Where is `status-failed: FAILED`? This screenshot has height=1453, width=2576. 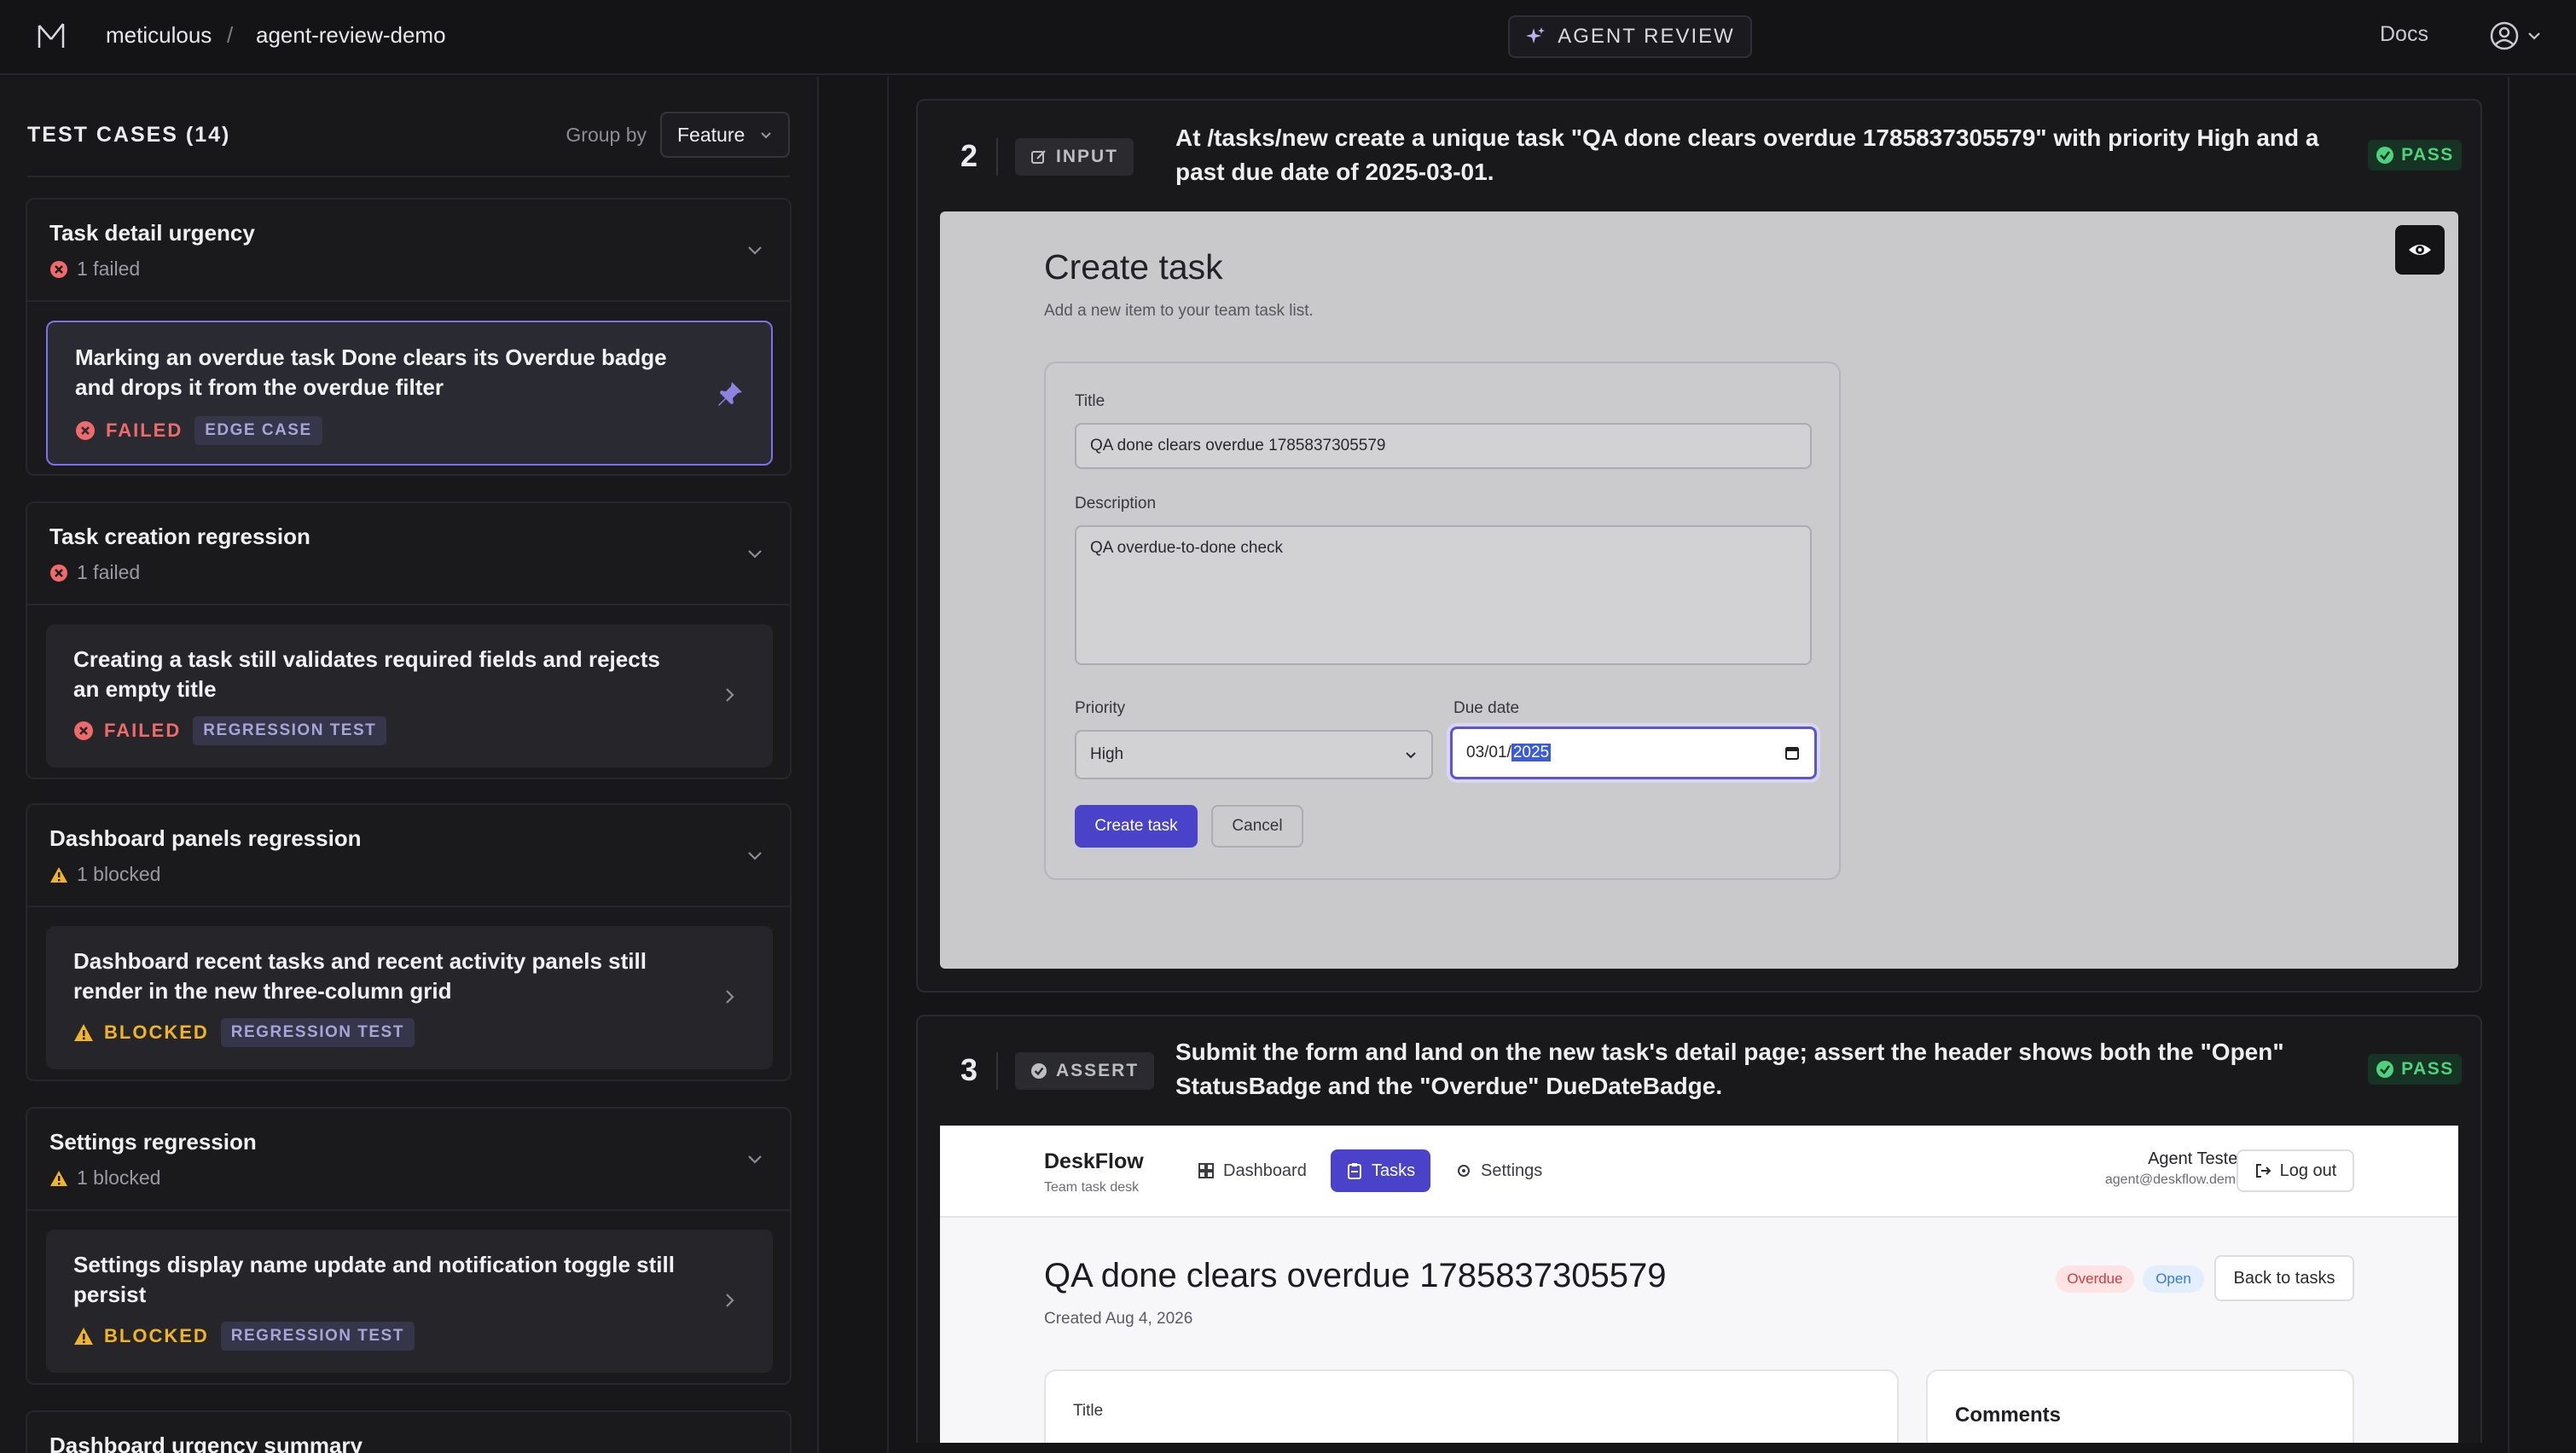 status-failed: FAILED is located at coordinates (129, 431).